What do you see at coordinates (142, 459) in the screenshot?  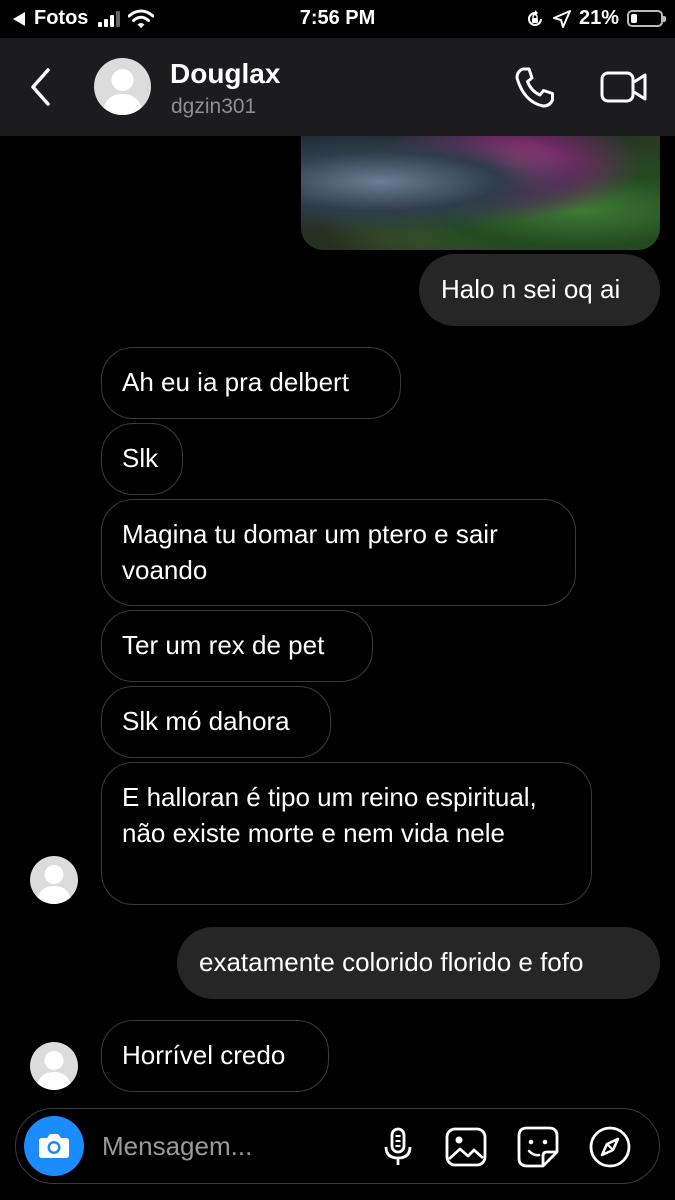 I see `message-incoming: Slk` at bounding box center [142, 459].